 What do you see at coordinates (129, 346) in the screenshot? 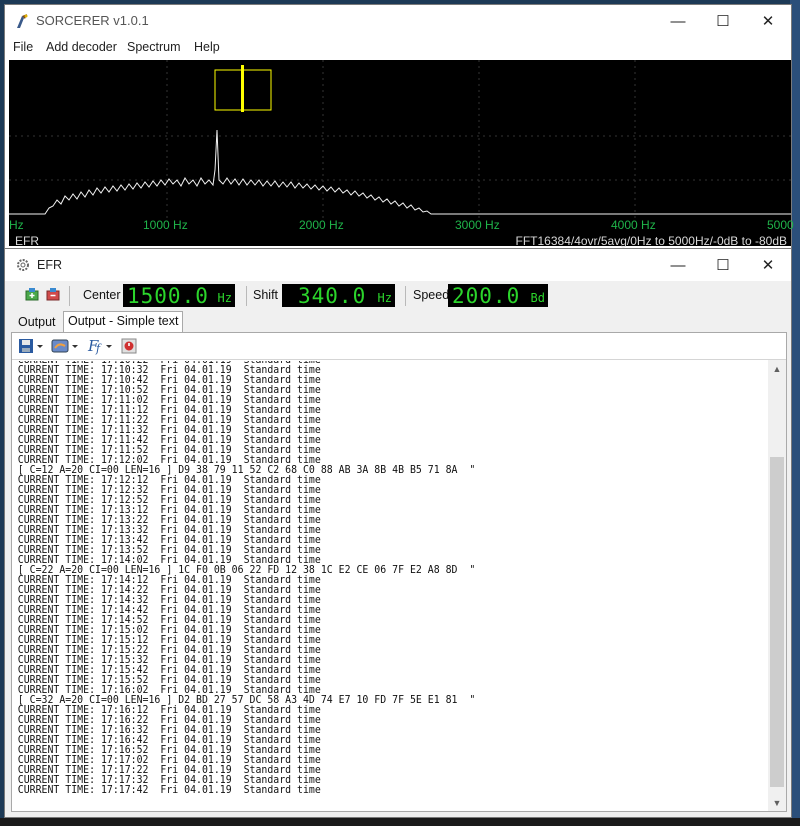
I see `clear-output-icon` at bounding box center [129, 346].